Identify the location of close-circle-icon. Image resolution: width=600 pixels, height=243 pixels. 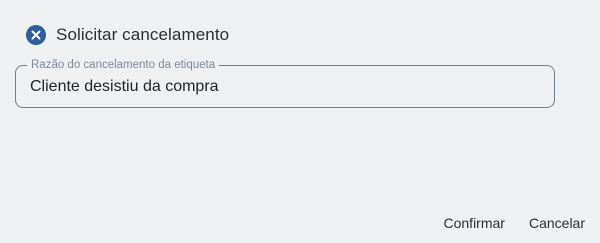
(36, 35).